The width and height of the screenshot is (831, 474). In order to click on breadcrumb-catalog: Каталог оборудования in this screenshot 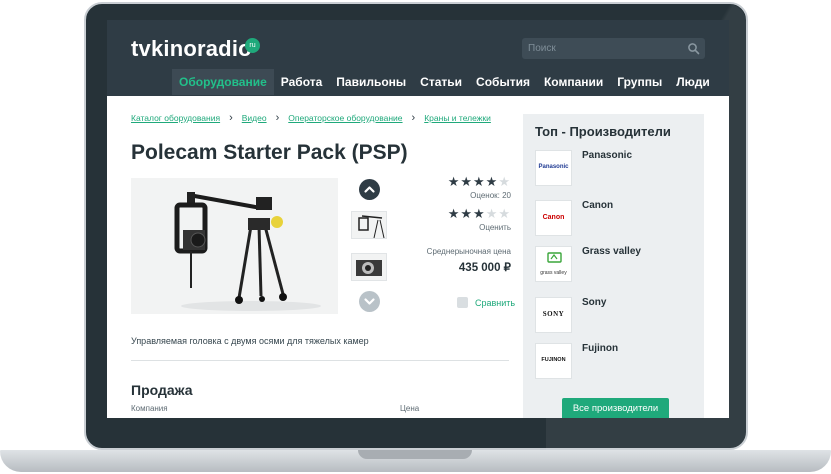, I will do `click(175, 118)`.